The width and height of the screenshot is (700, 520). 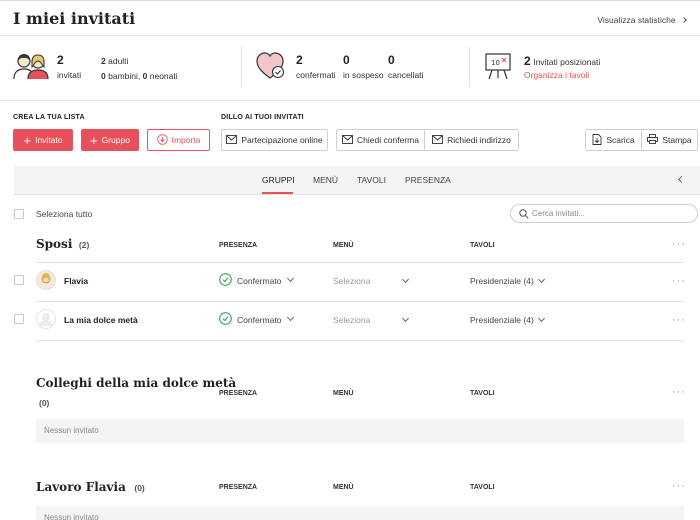 I want to click on infants-label: neonati, so click(x=163, y=76).